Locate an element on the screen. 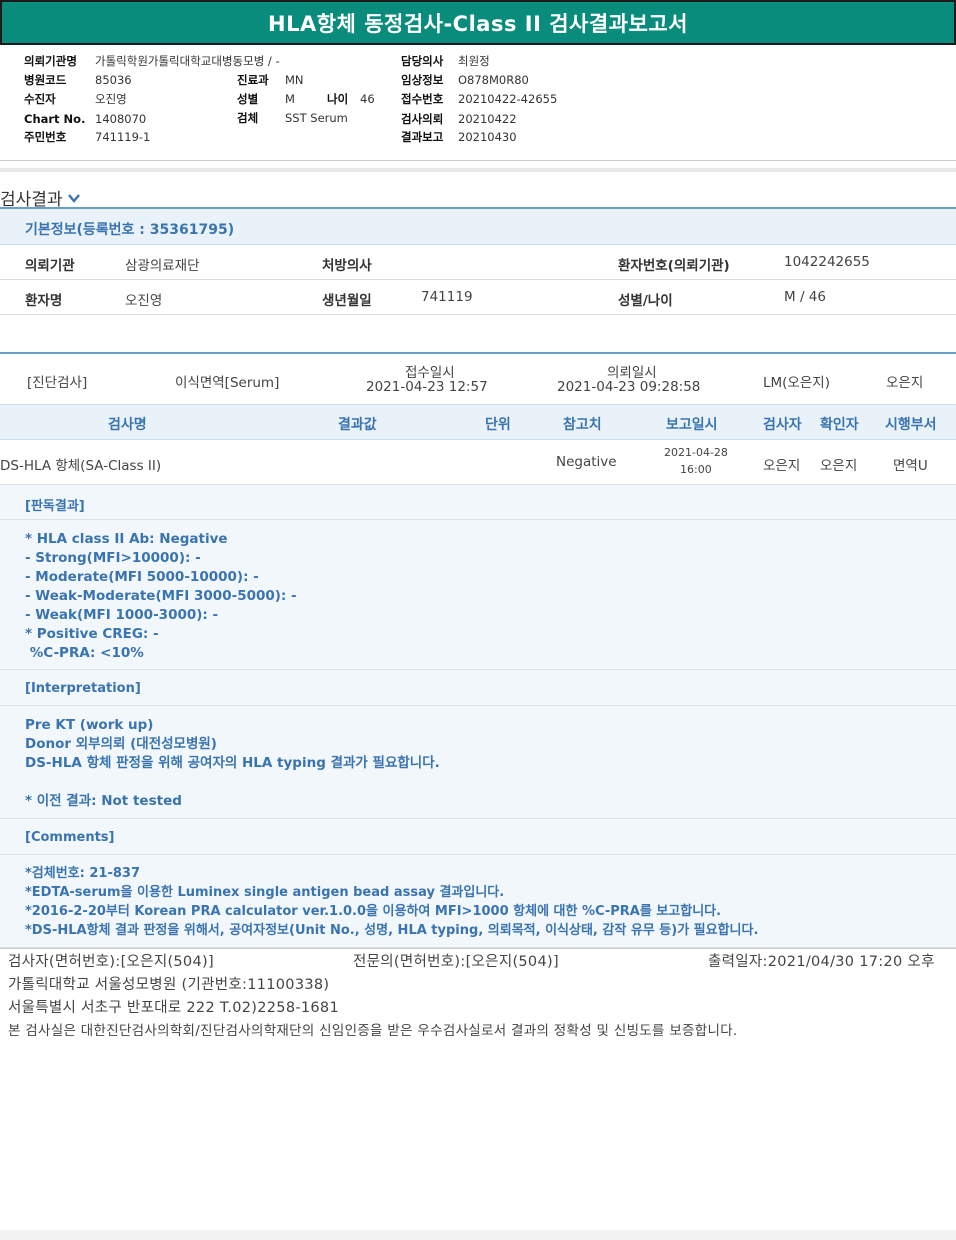  confirmer-name: 오은지 is located at coordinates (839, 466).